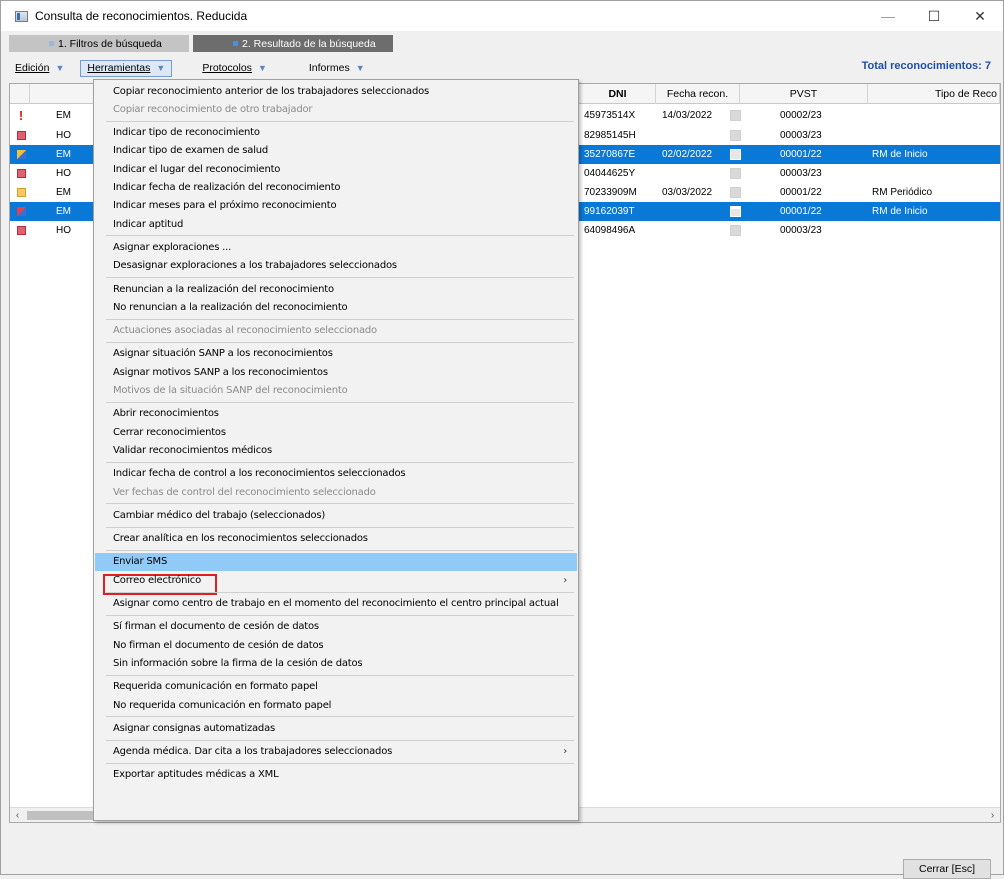 The height and width of the screenshot is (879, 1004). I want to click on menu-item: Abrir reconocimientos, so click(336, 414).